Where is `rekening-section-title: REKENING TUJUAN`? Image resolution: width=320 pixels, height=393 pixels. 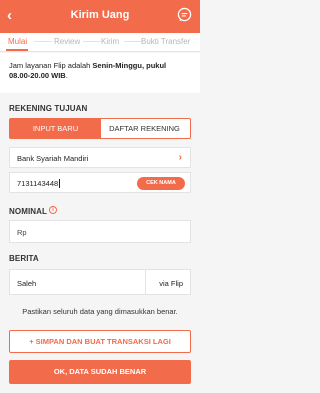
rekening-section-title: REKENING TUJUAN is located at coordinates (48, 108).